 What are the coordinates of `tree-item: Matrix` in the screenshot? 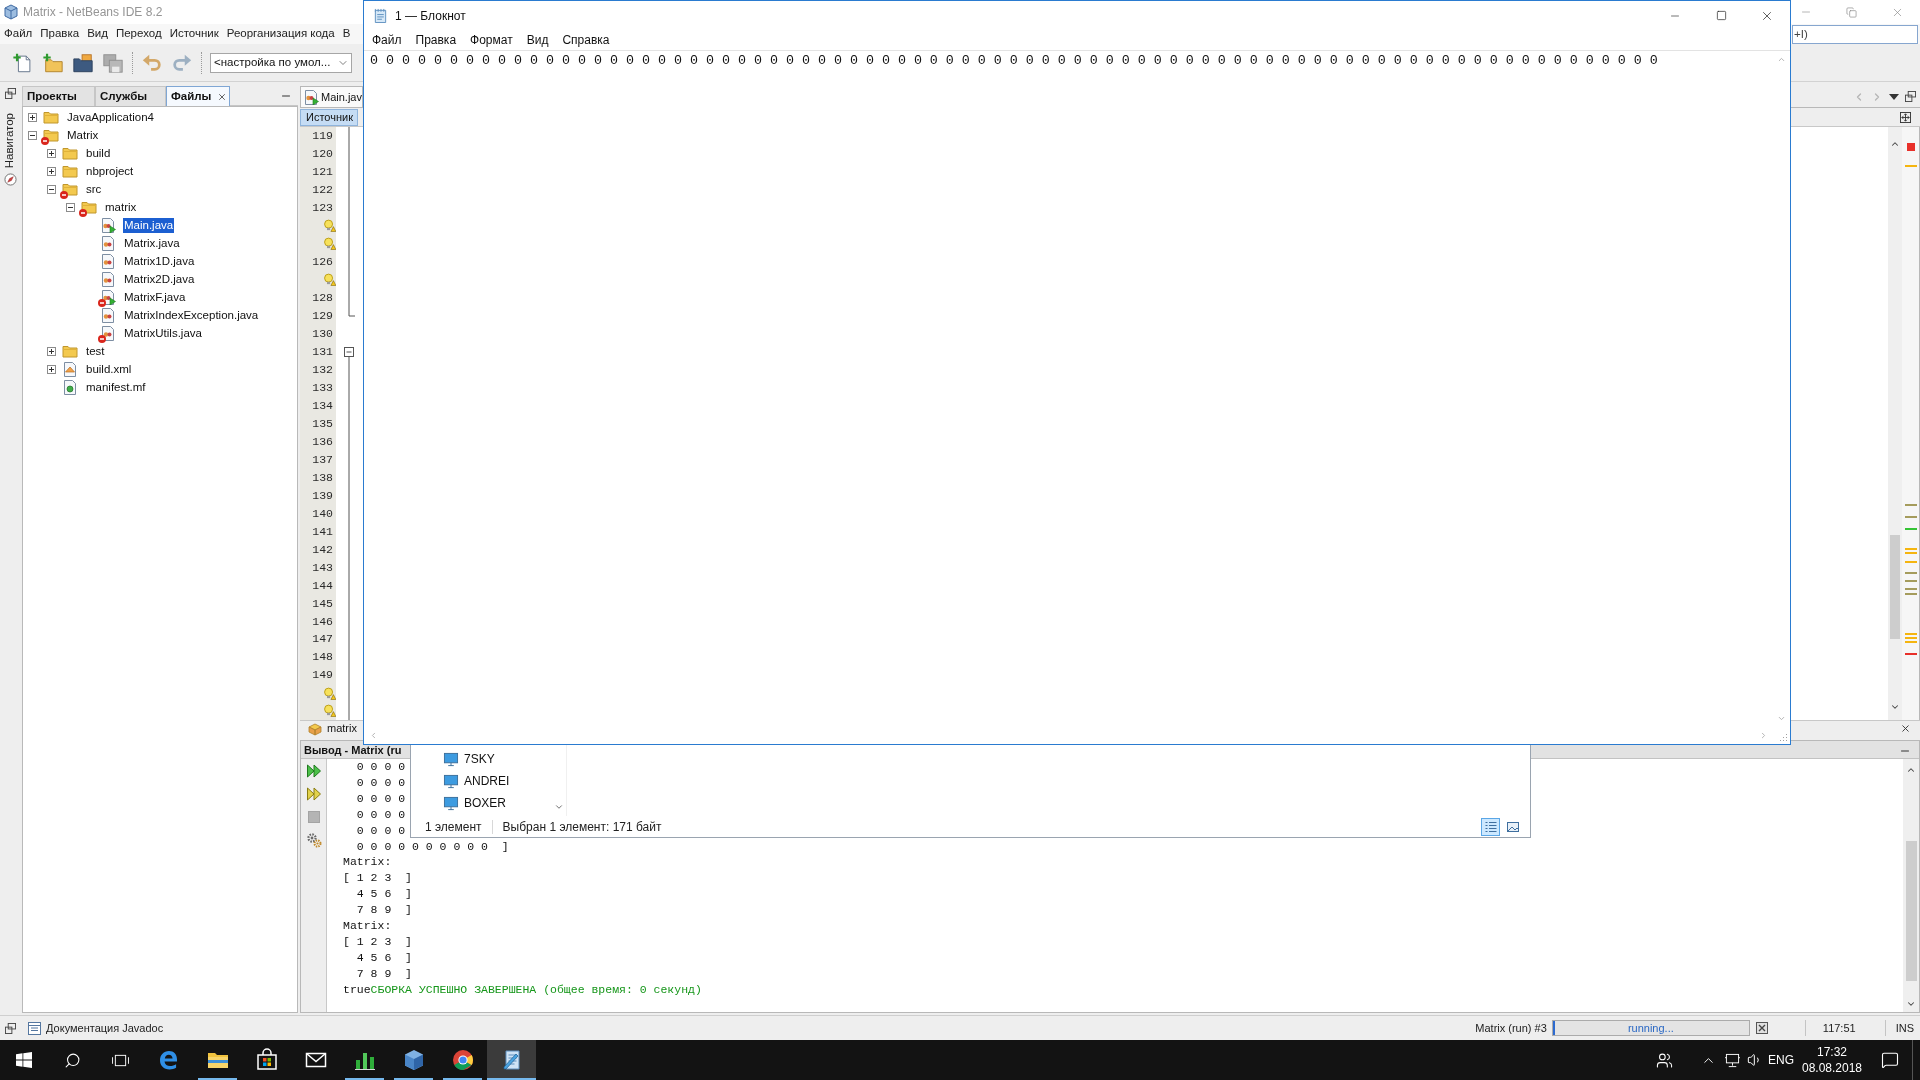 It's located at (83, 135).